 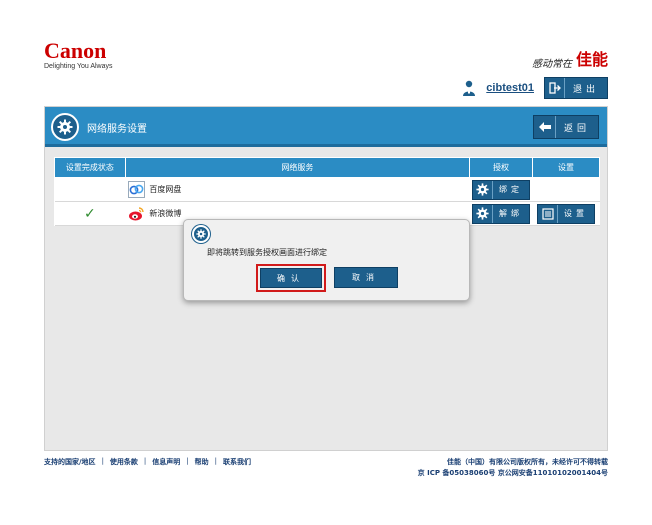 I want to click on logo-tagline: Delighting You Always, so click(x=78, y=66).